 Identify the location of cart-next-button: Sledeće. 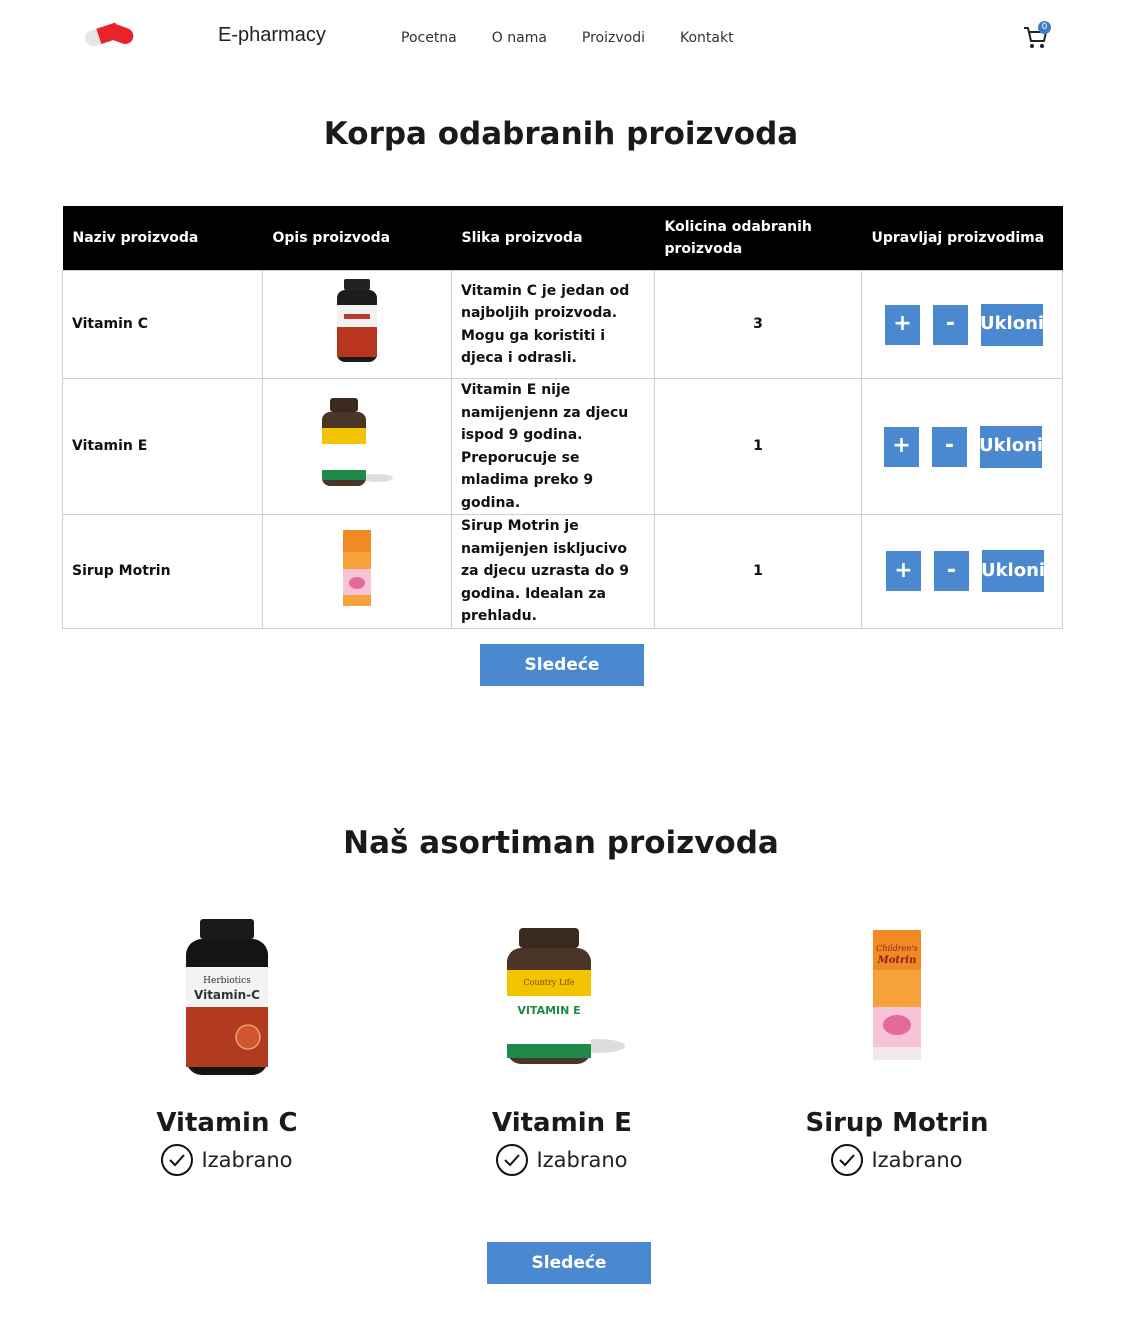
(562, 665).